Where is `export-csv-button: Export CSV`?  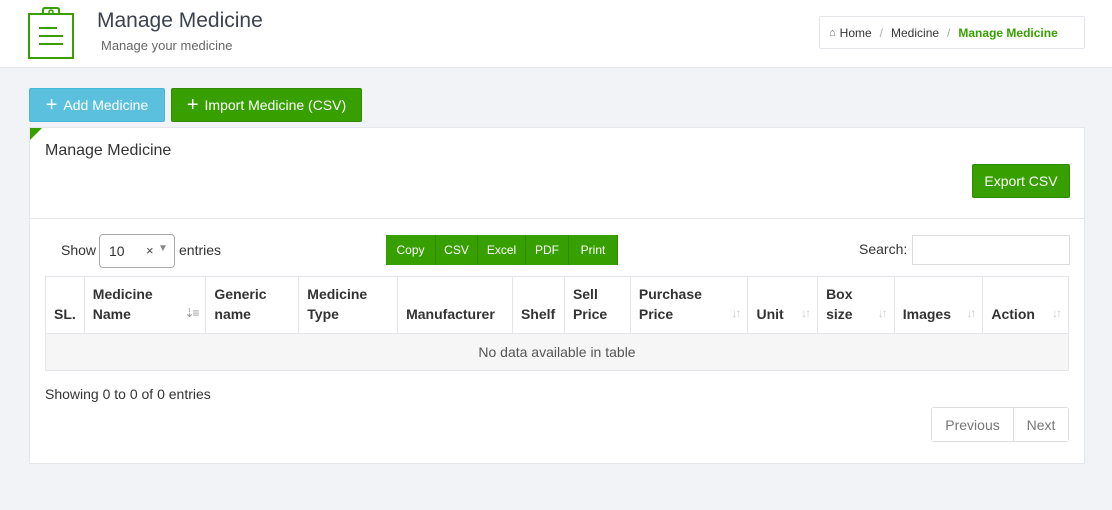
export-csv-button: Export CSV is located at coordinates (1021, 181).